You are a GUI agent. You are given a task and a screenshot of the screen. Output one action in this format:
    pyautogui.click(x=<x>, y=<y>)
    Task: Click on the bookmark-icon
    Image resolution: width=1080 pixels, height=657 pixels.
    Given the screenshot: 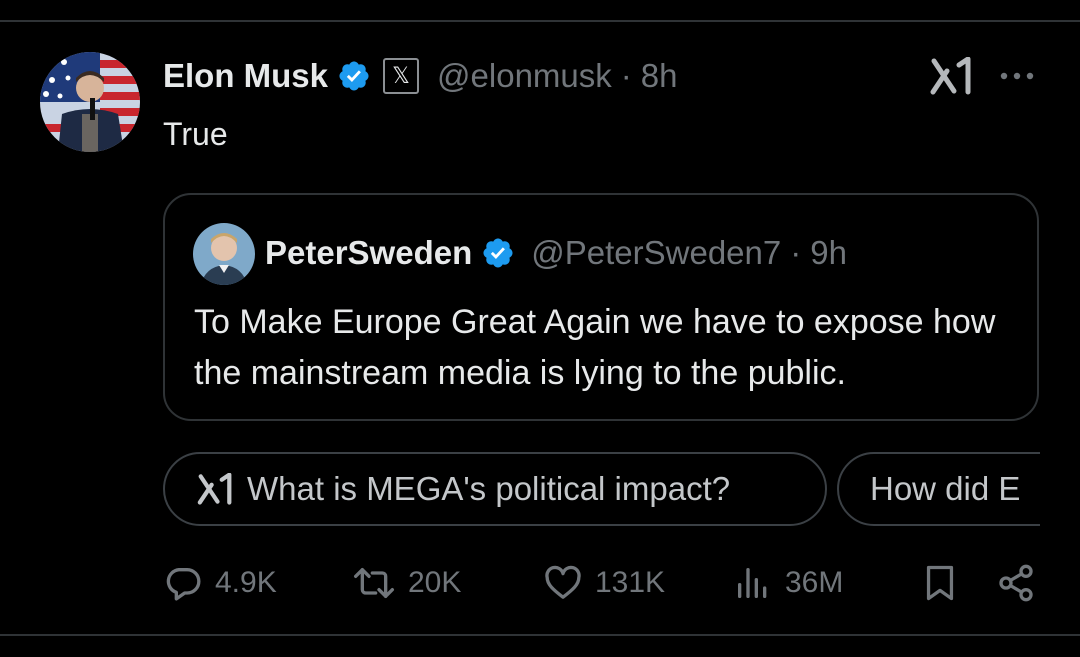 What is the action you would take?
    pyautogui.click(x=940, y=583)
    